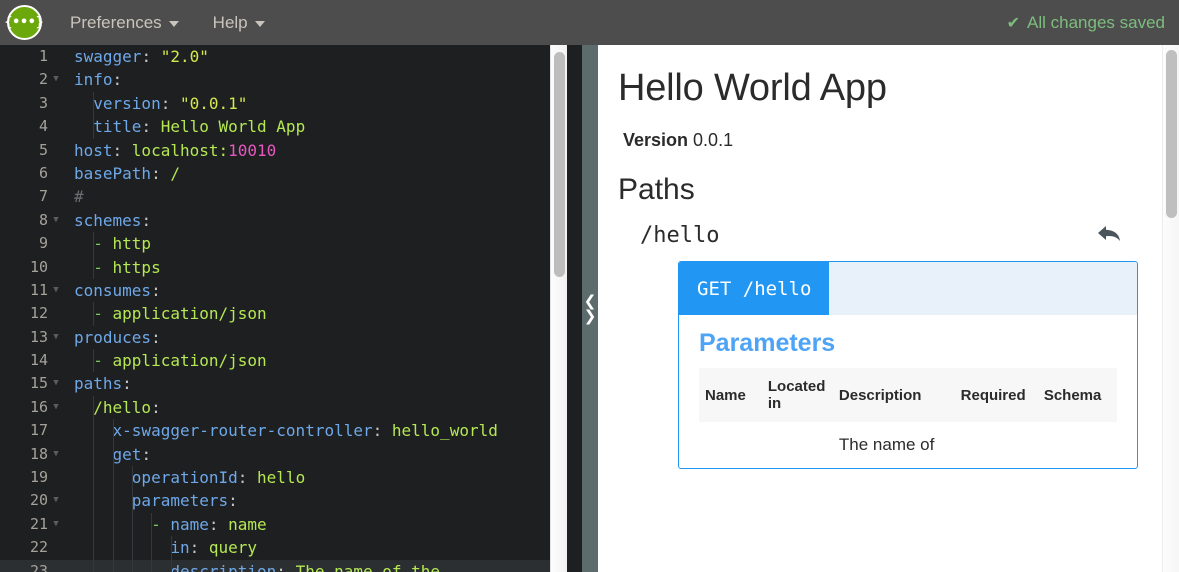  Describe the element at coordinates (1013, 23) in the screenshot. I see `check-mark-icon: ✔` at that location.